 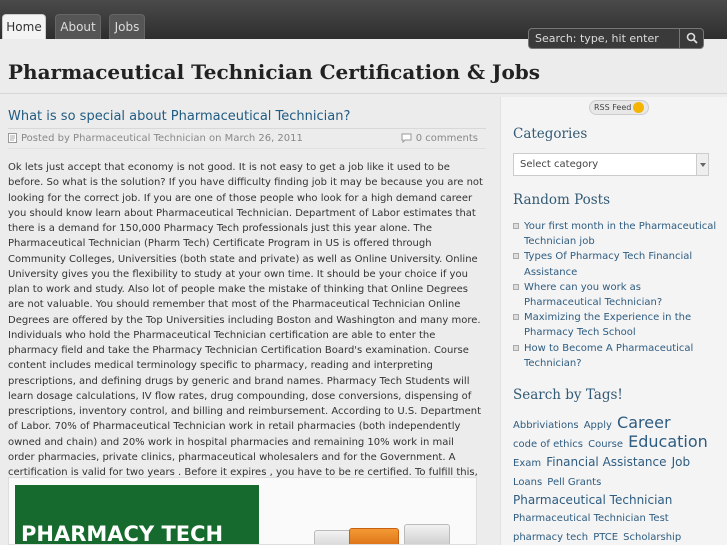 I want to click on rss-label: RSS Feed, so click(x=613, y=107).